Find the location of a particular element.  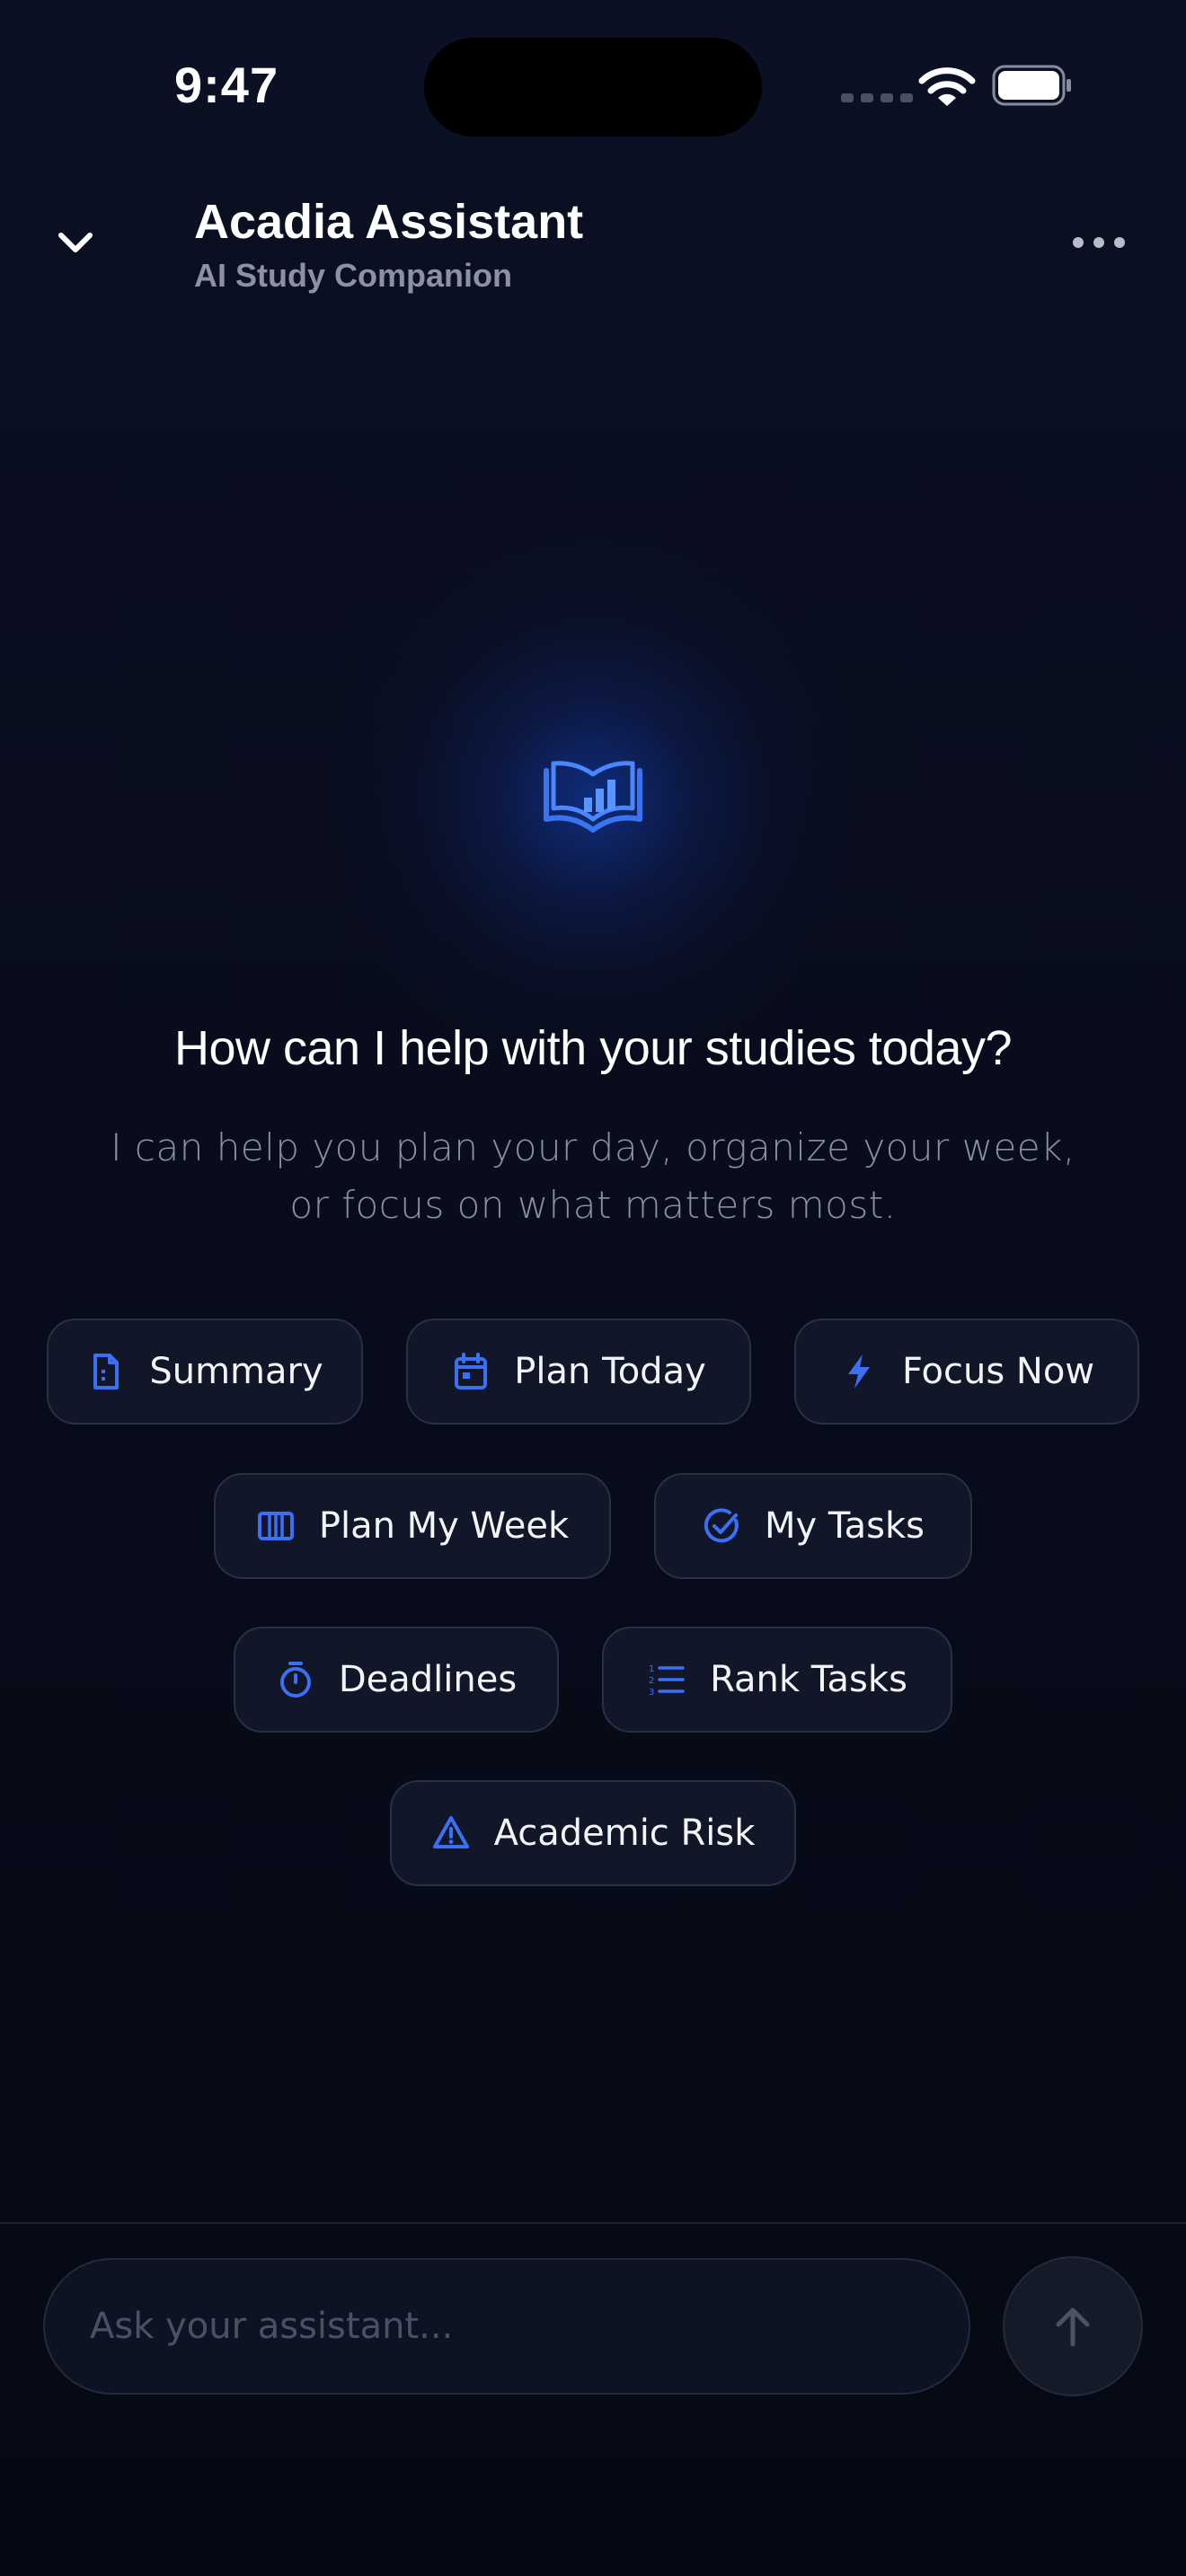

hero-description-line-2: or focus on what matters most. is located at coordinates (593, 1205).